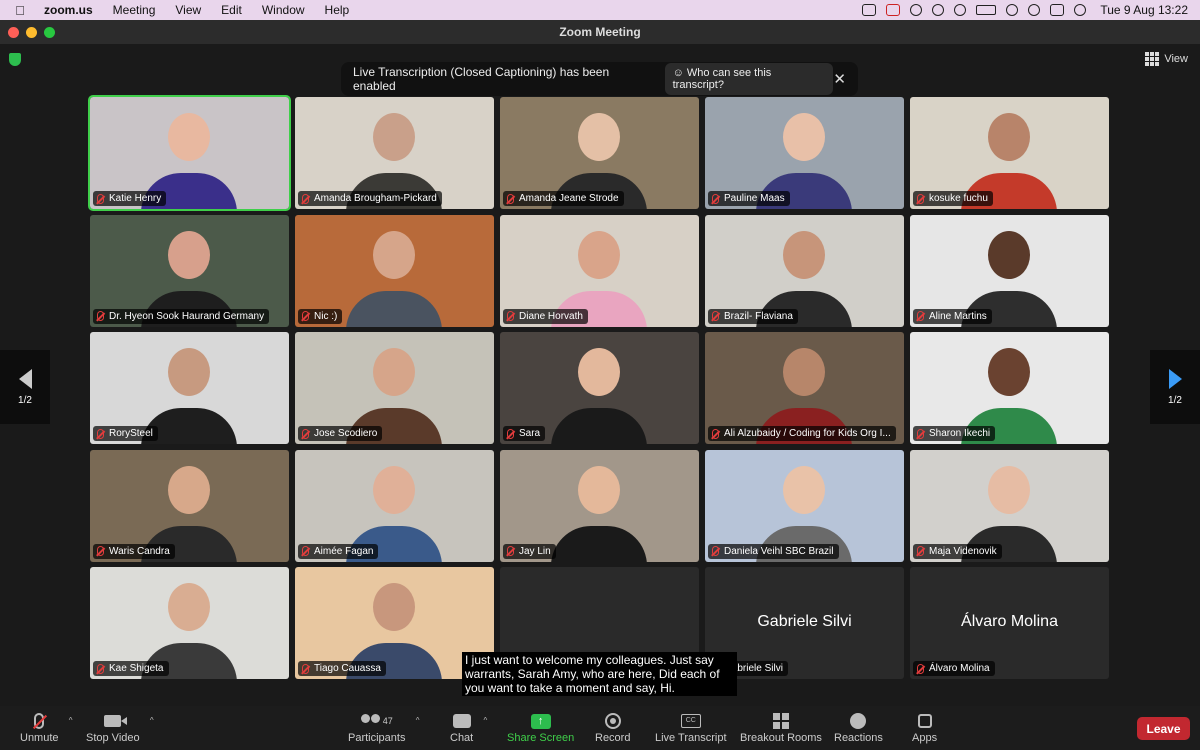 The width and height of the screenshot is (1200, 750). Describe the element at coordinates (1152, 59) in the screenshot. I see `gallery-grid-icon` at that location.